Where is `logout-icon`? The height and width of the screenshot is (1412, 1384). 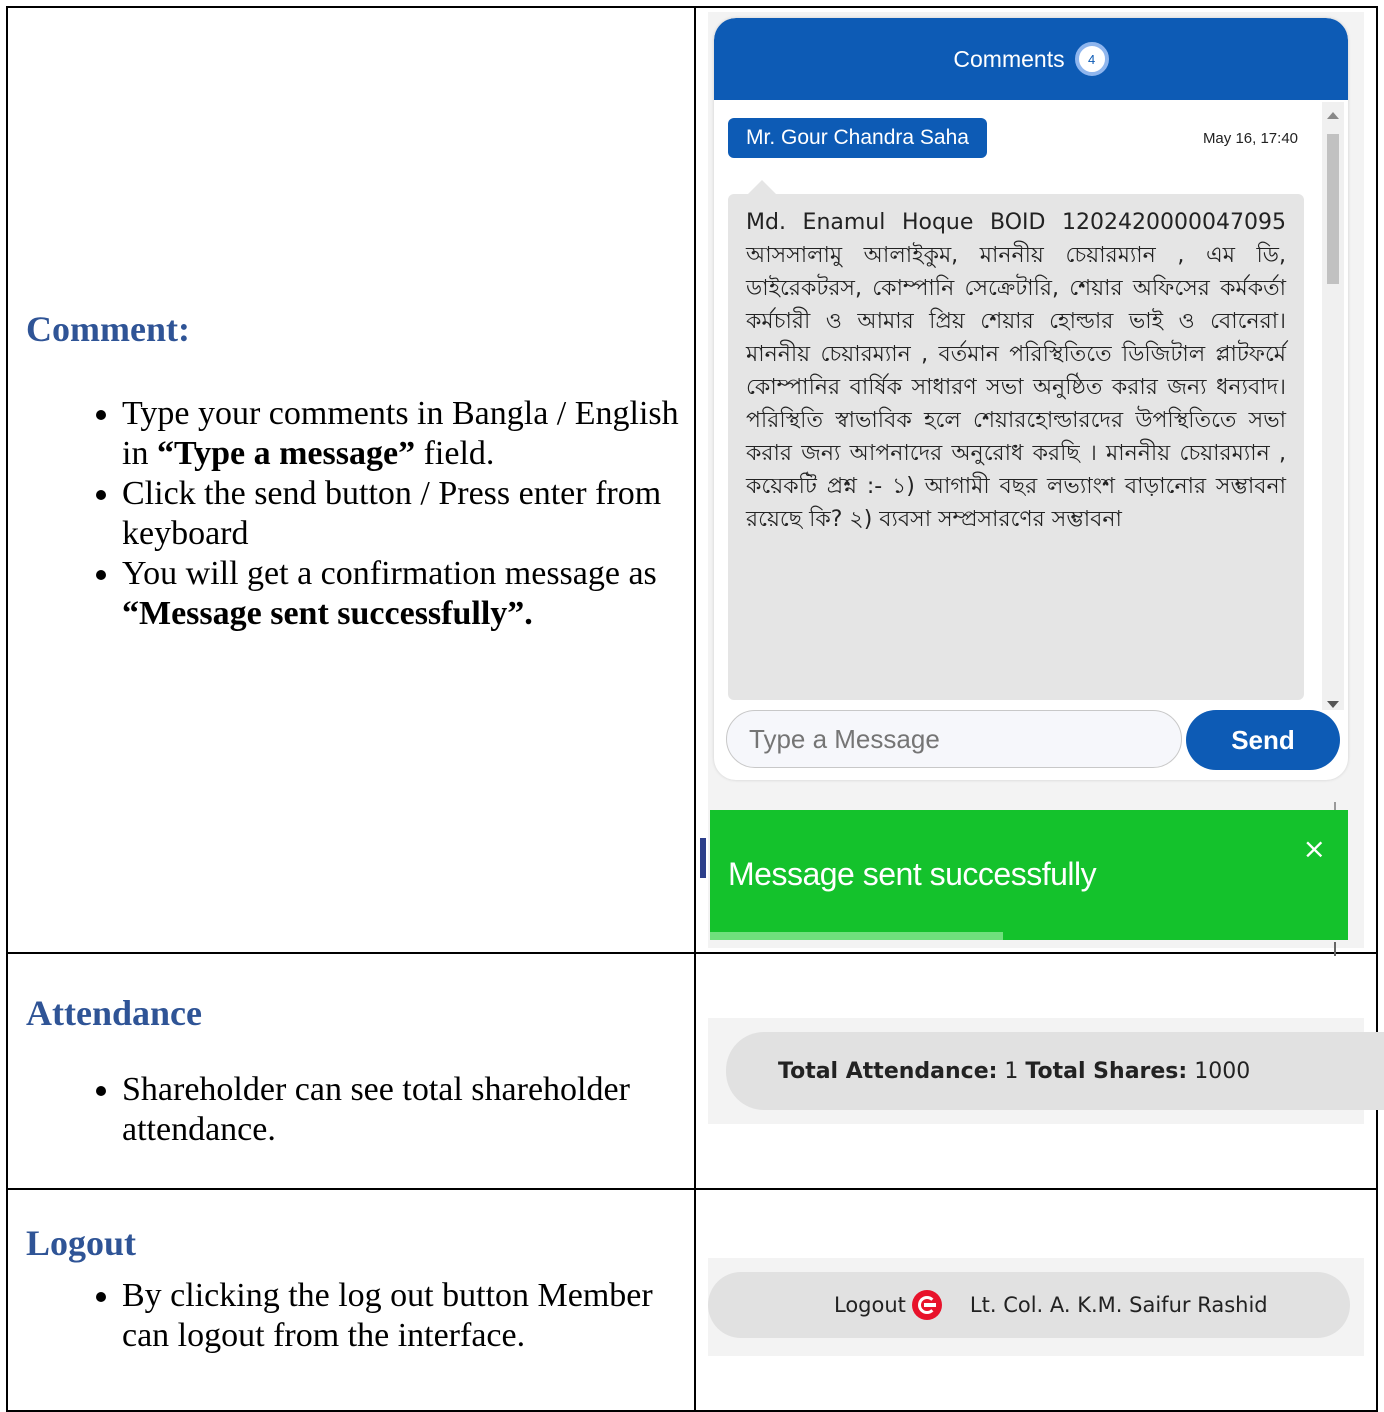
logout-icon is located at coordinates (926, 1305).